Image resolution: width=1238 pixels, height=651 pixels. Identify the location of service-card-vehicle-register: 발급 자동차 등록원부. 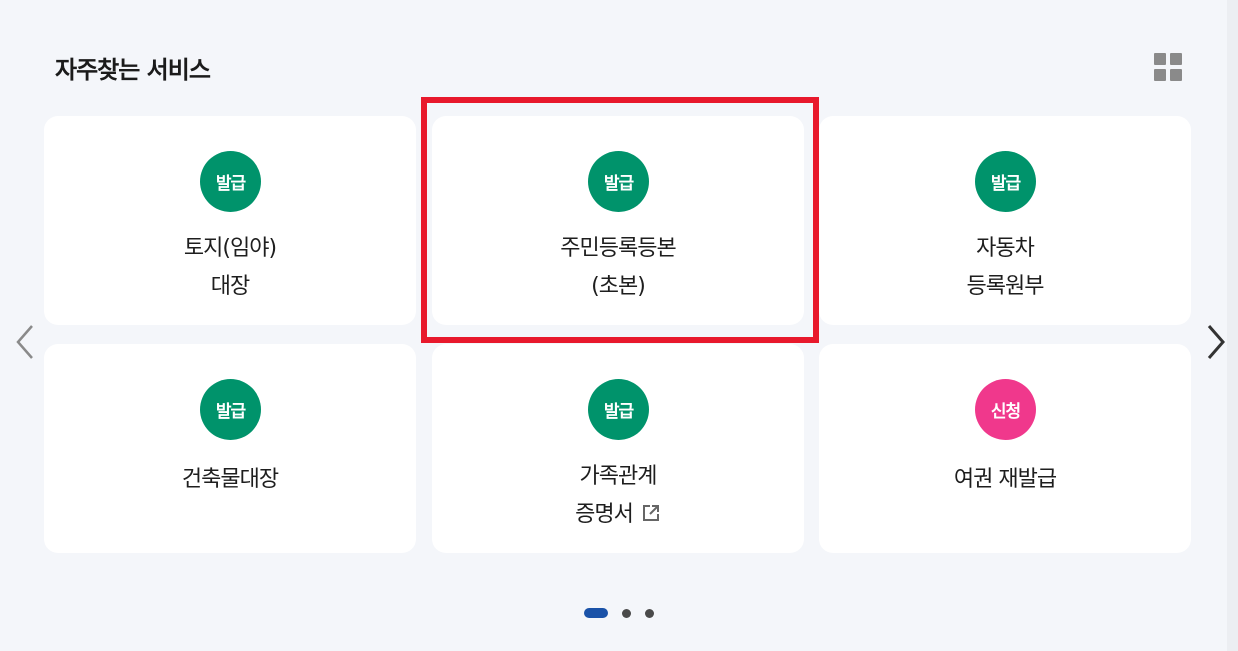
(1005, 220).